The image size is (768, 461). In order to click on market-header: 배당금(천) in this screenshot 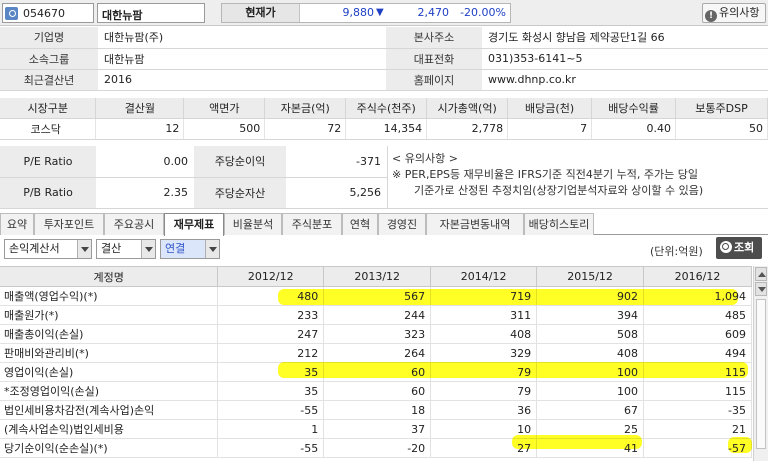, I will do `click(550, 108)`.